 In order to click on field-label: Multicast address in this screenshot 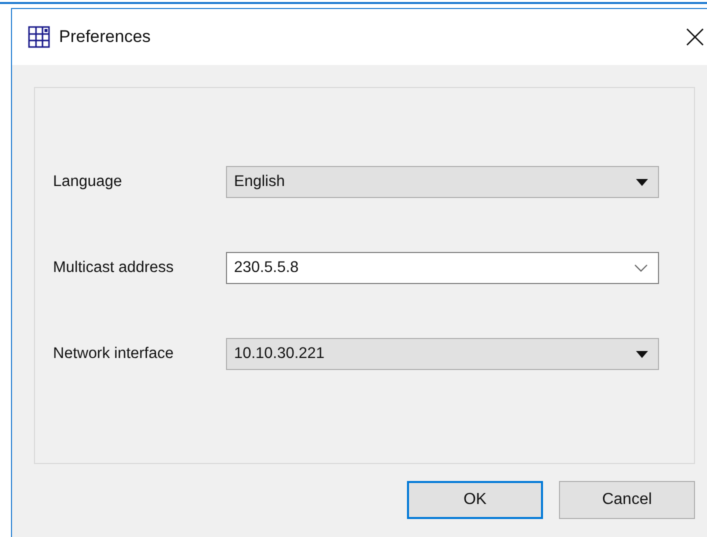, I will do `click(114, 268)`.